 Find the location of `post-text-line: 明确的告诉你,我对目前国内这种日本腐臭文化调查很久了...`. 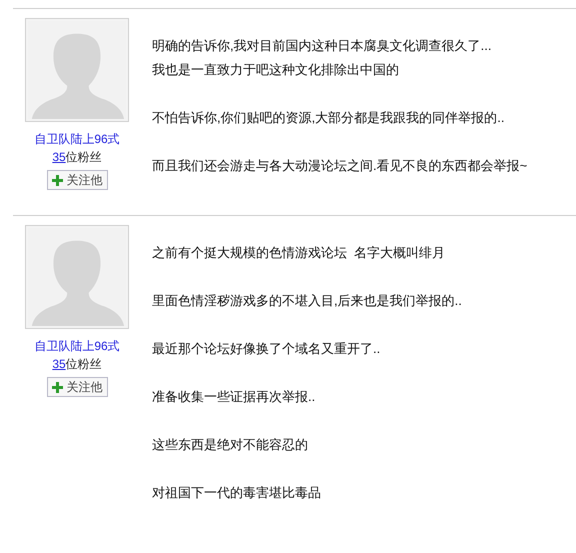

post-text-line: 明确的告诉你,我对目前国内这种日本腐臭文化调查很久了... is located at coordinates (322, 46).